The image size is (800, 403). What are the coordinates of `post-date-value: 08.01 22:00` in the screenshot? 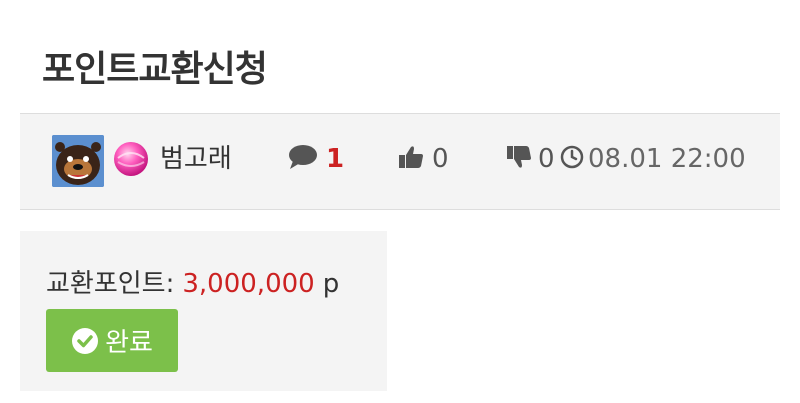 It's located at (667, 159).